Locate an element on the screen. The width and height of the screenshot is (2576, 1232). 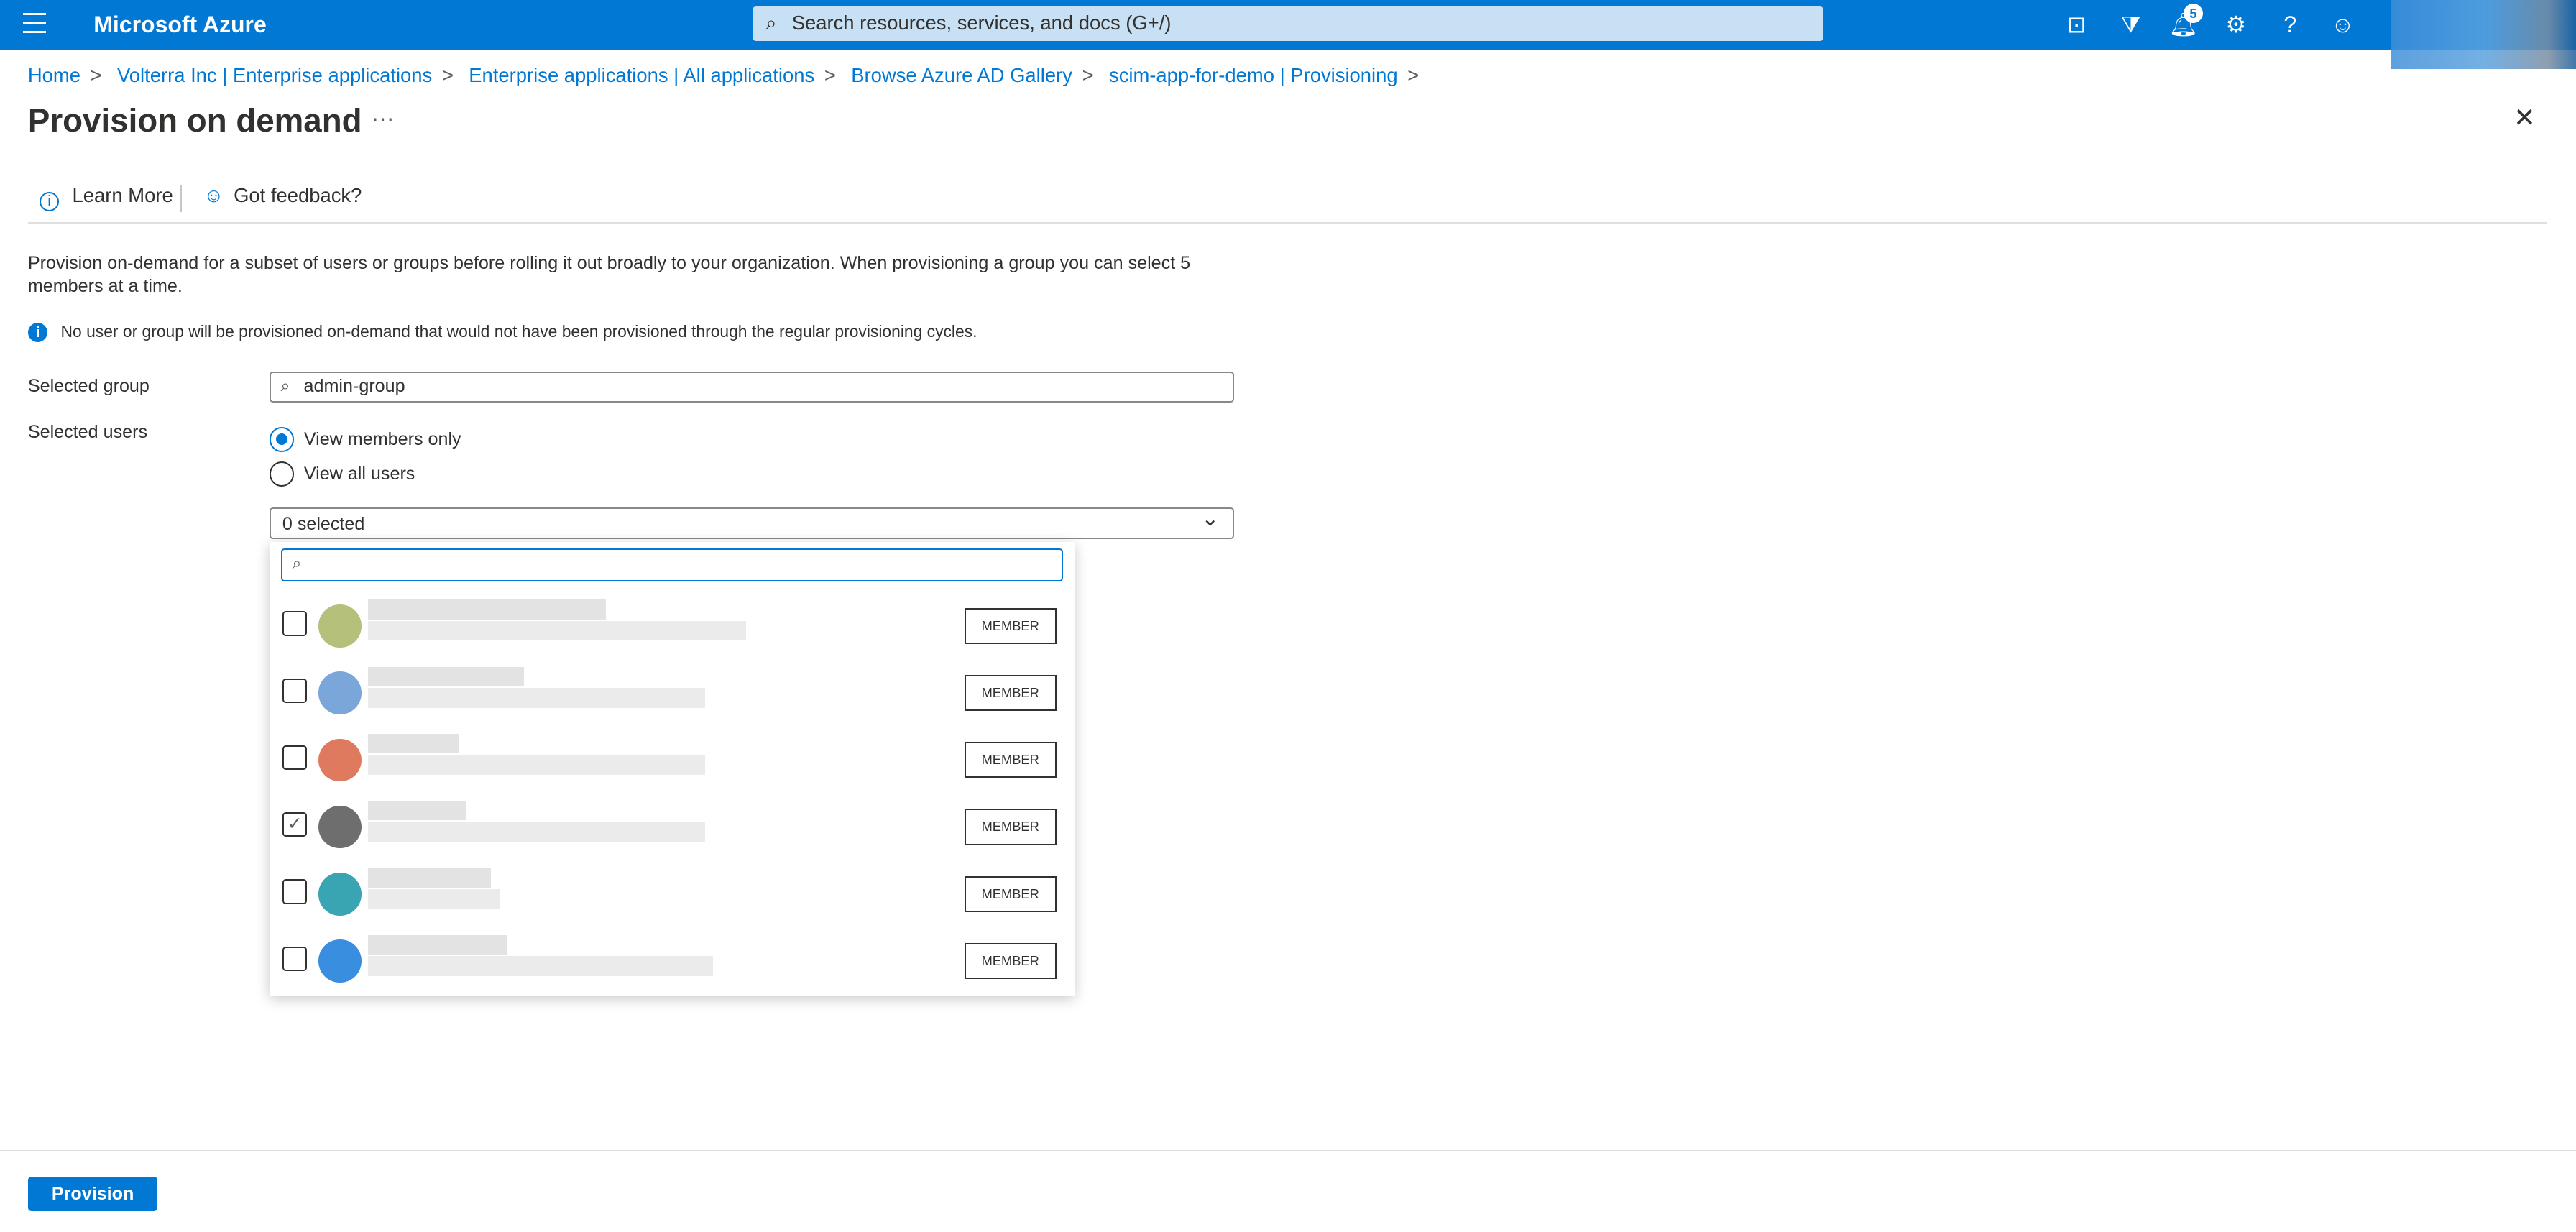
member-search-input: ⌕ is located at coordinates (671, 565).